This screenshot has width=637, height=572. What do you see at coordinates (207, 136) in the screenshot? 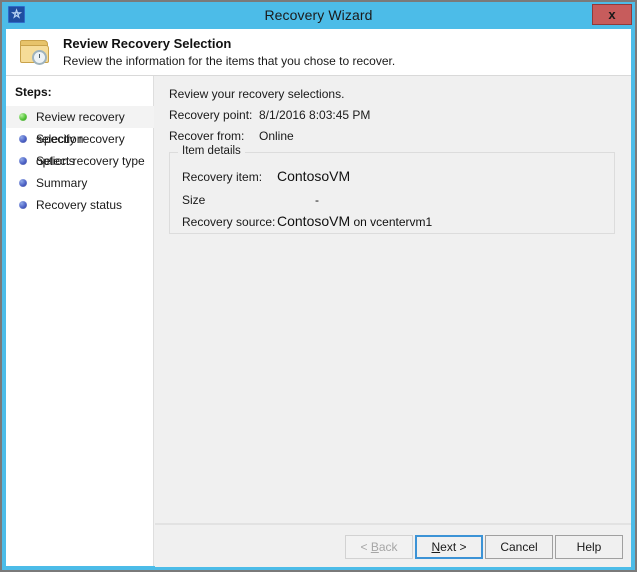
I see `recover-from-label: Recover from:` at bounding box center [207, 136].